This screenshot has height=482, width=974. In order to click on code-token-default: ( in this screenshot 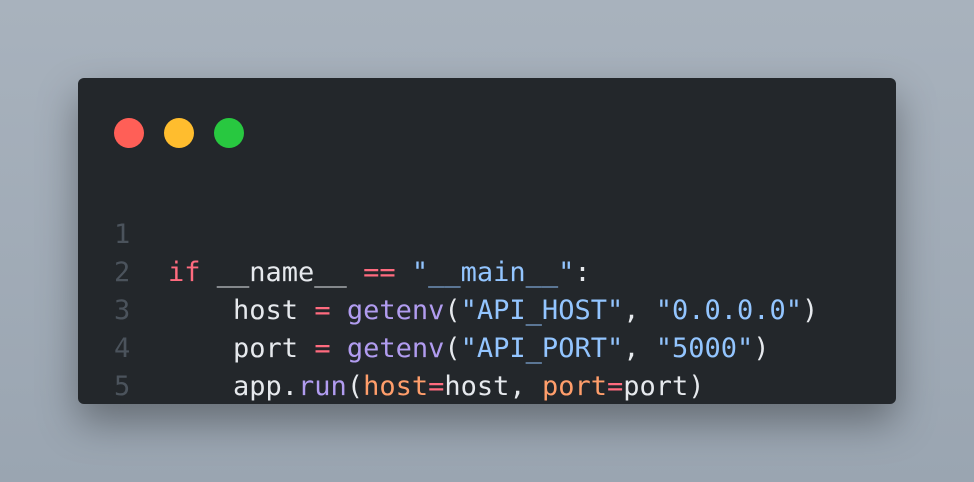, I will do `click(355, 386)`.